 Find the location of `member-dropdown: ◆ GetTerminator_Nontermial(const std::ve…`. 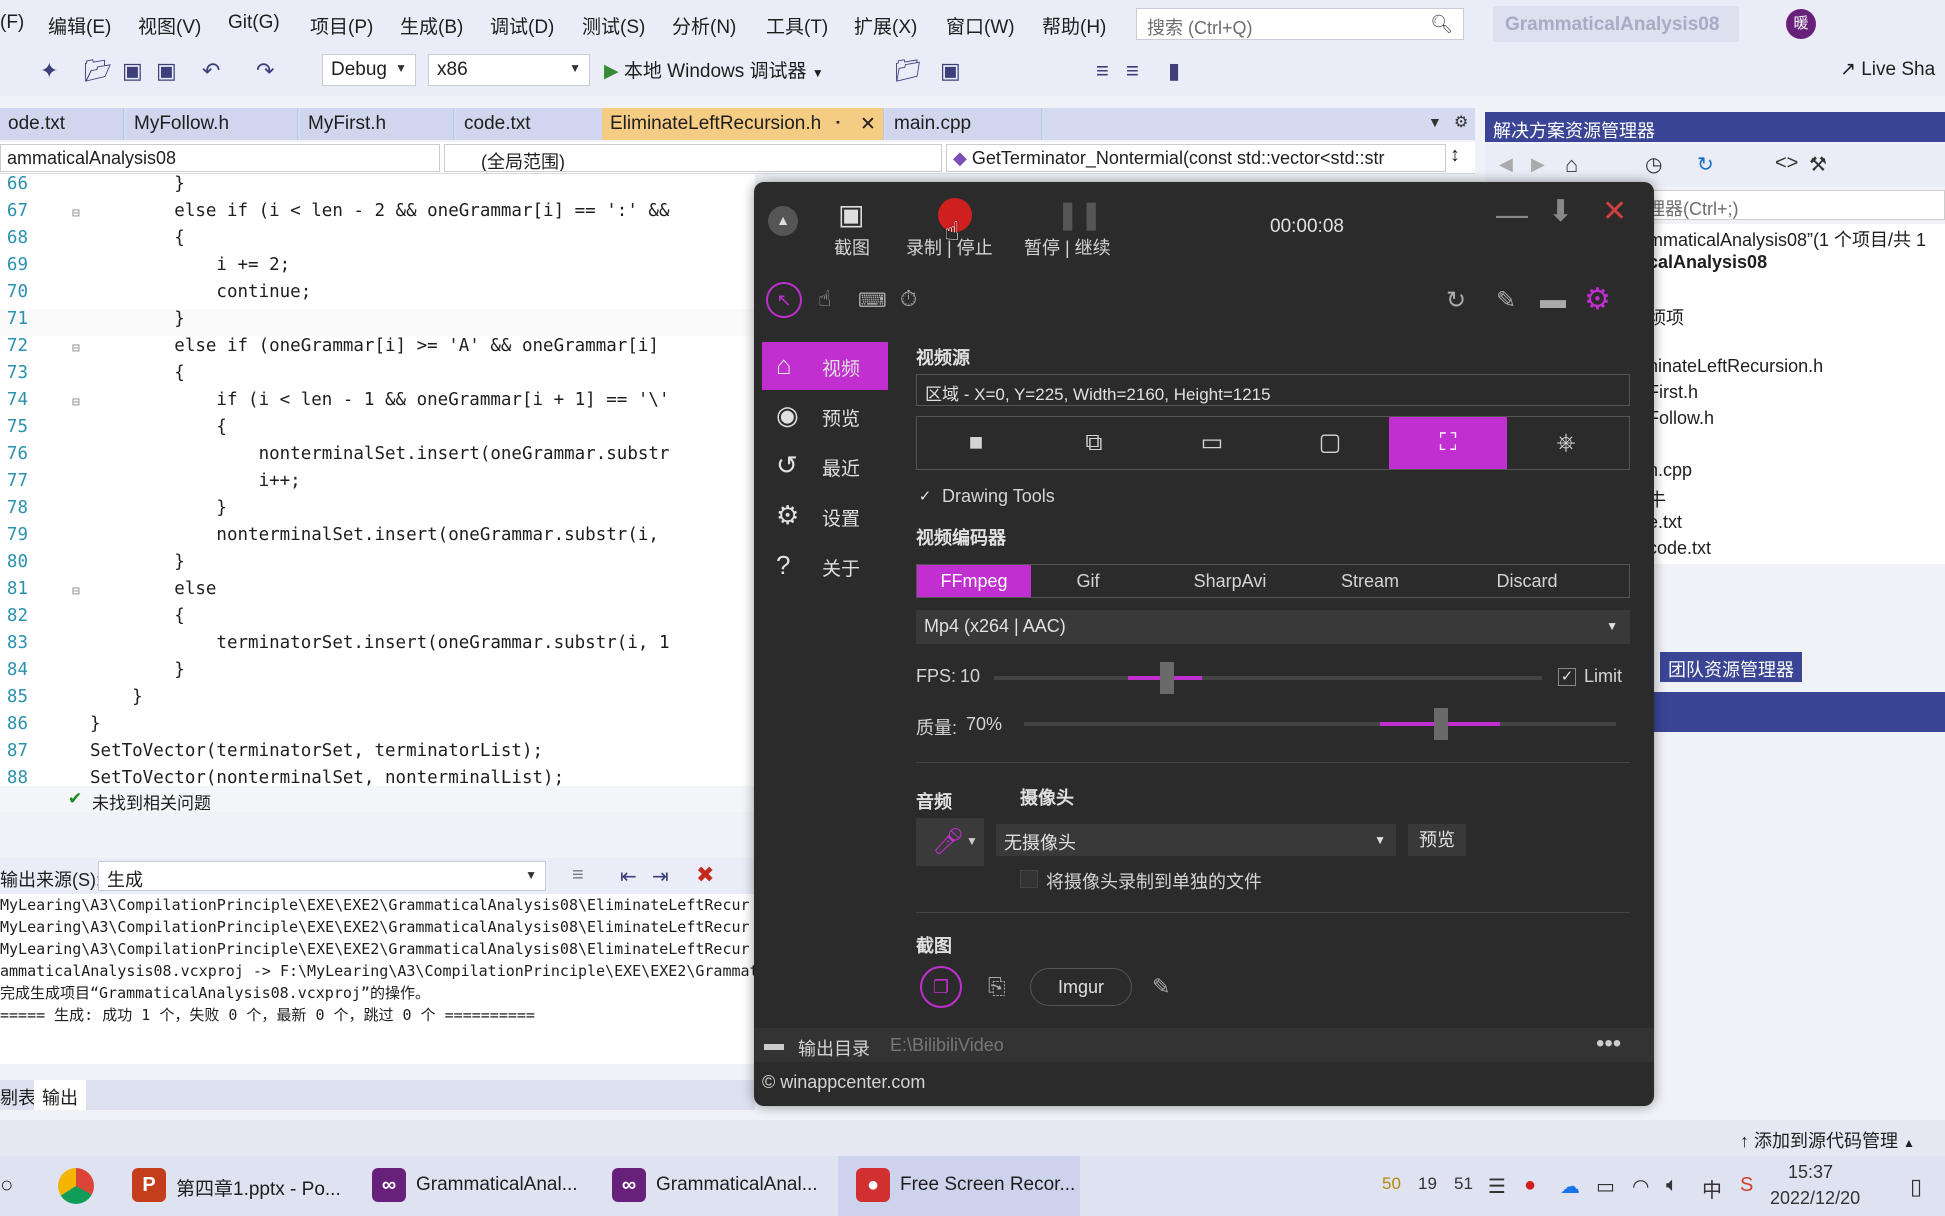

member-dropdown: ◆ GetTerminator_Nontermial(const std::ve… is located at coordinates (1196, 158).